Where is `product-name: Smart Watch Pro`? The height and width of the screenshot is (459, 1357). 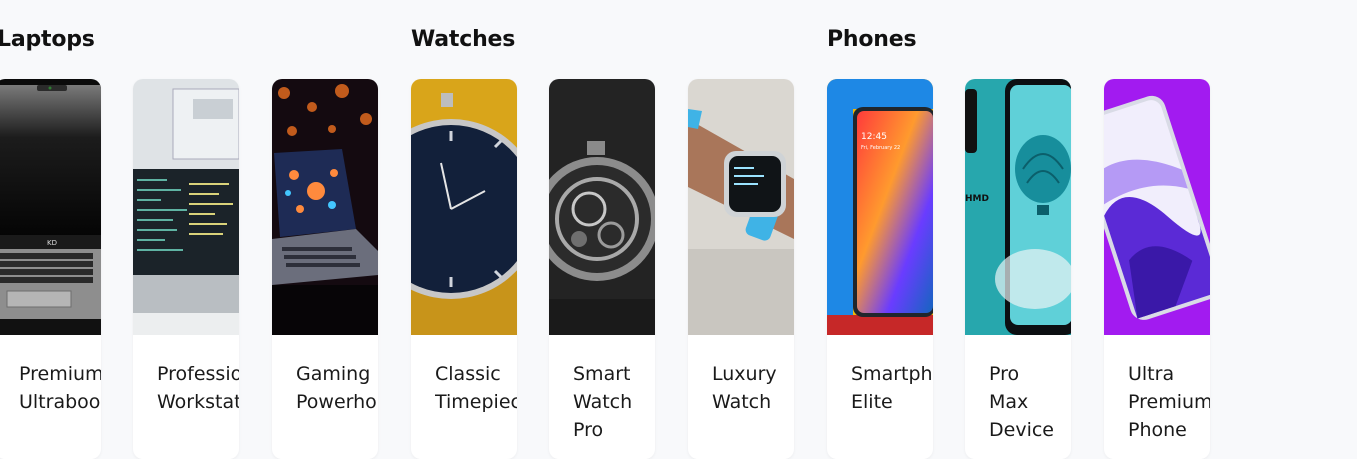 product-name: Smart Watch Pro is located at coordinates (603, 402).